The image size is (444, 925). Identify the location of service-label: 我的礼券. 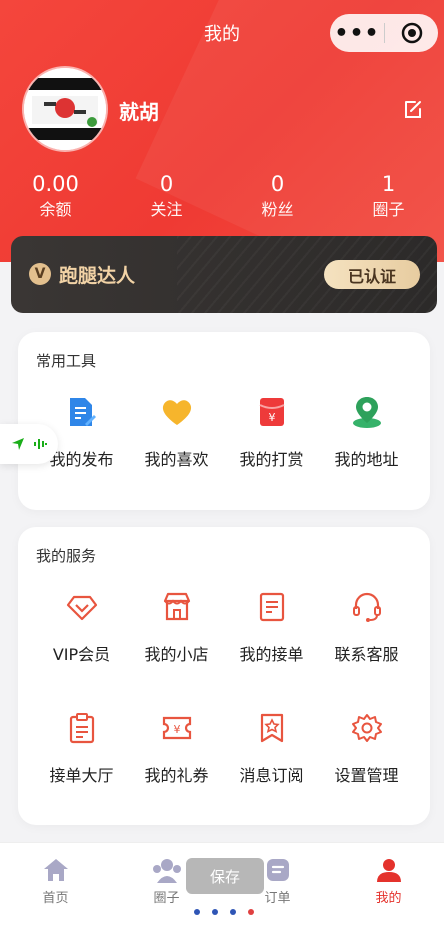
(176, 775).